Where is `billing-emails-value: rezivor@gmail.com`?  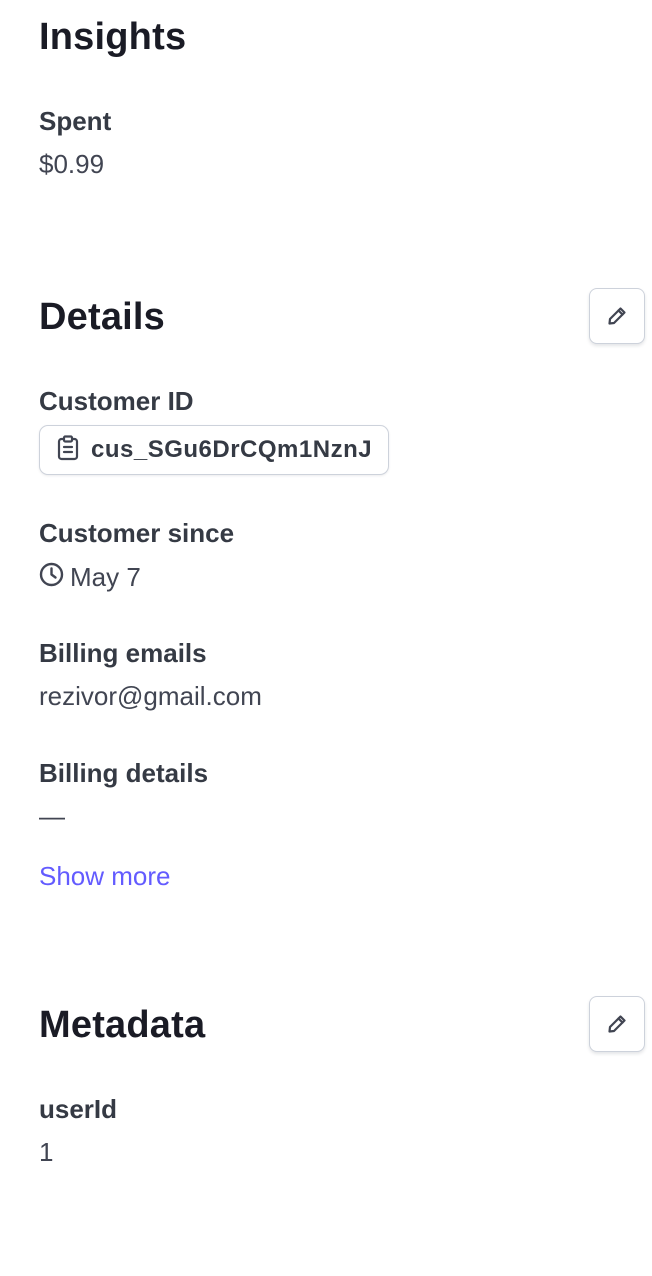 billing-emails-value: rezivor@gmail.com is located at coordinates (150, 696).